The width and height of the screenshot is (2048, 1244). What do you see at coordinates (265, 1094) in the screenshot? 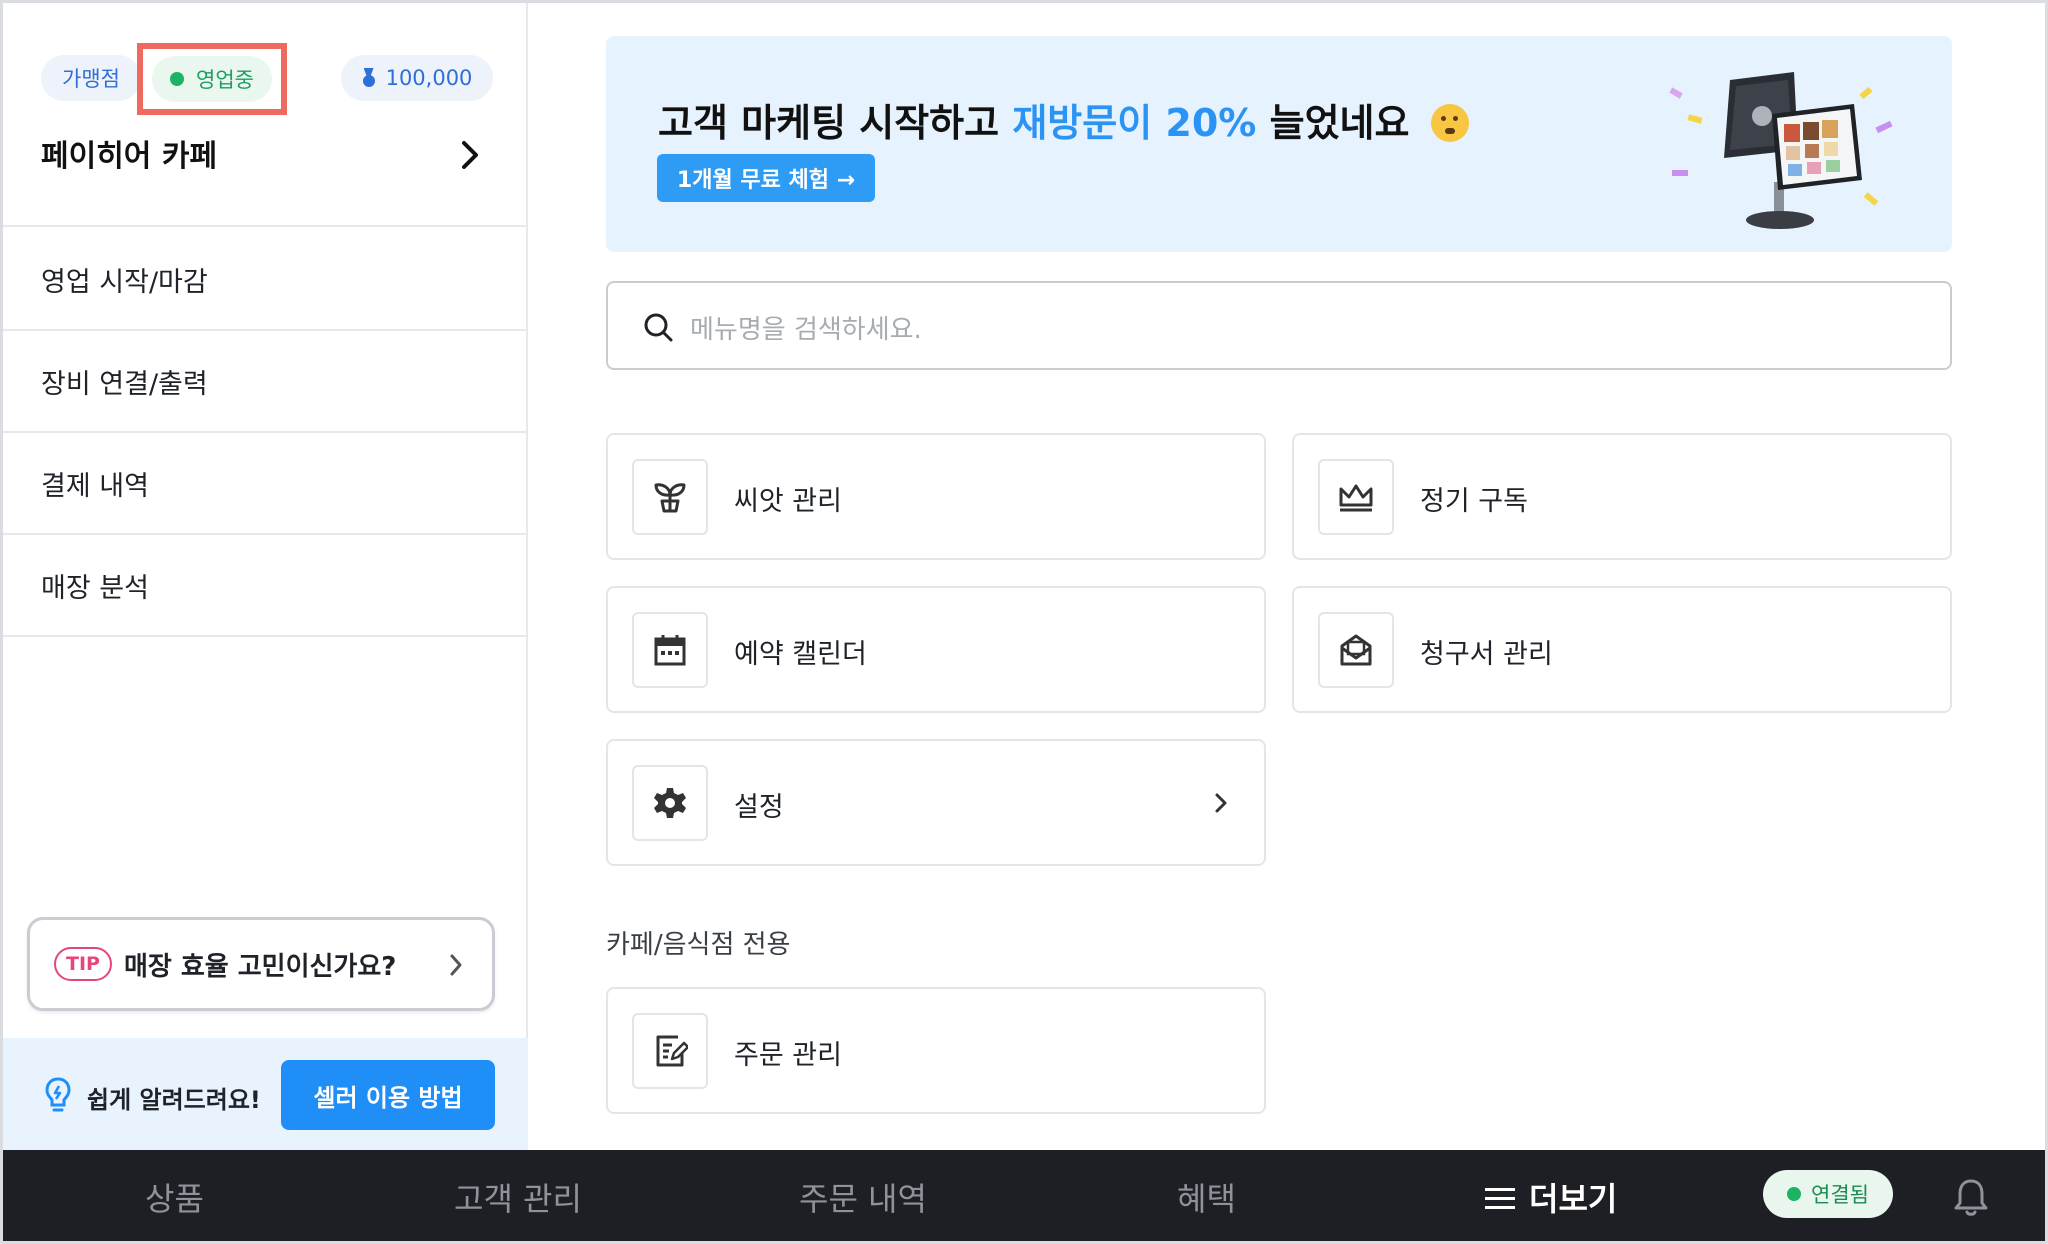
I see `help-bar: 쉽게 알려드려요! 셀러 이용 방법` at bounding box center [265, 1094].